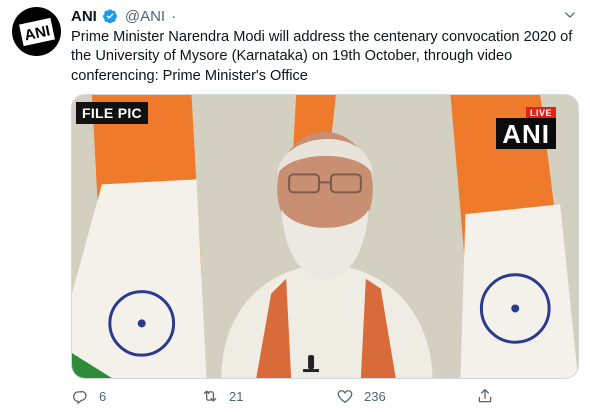 Image resolution: width=590 pixels, height=413 pixels. I want to click on ani-logo-icon: ANI, so click(36, 31).